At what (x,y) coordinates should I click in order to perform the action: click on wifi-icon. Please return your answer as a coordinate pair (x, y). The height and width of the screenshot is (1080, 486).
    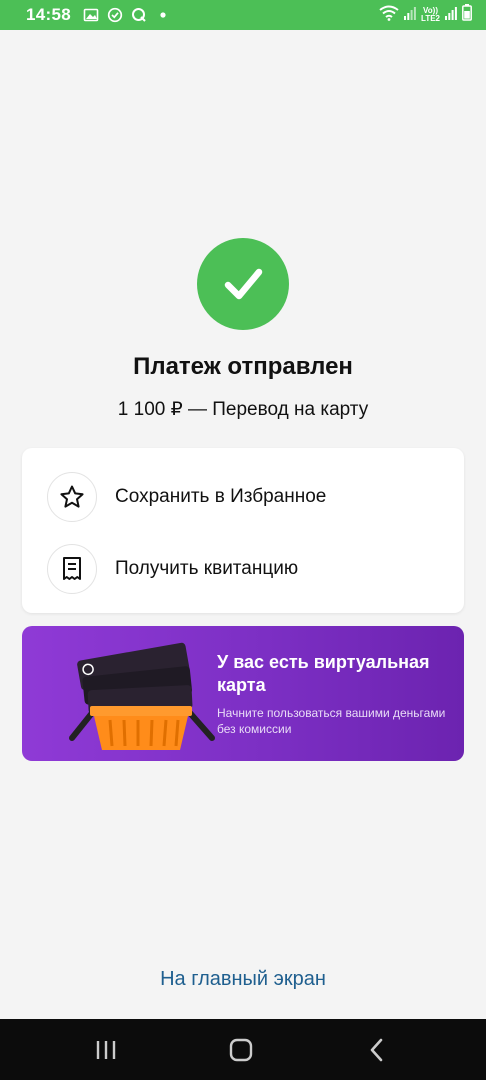
    Looking at the image, I should click on (389, 15).